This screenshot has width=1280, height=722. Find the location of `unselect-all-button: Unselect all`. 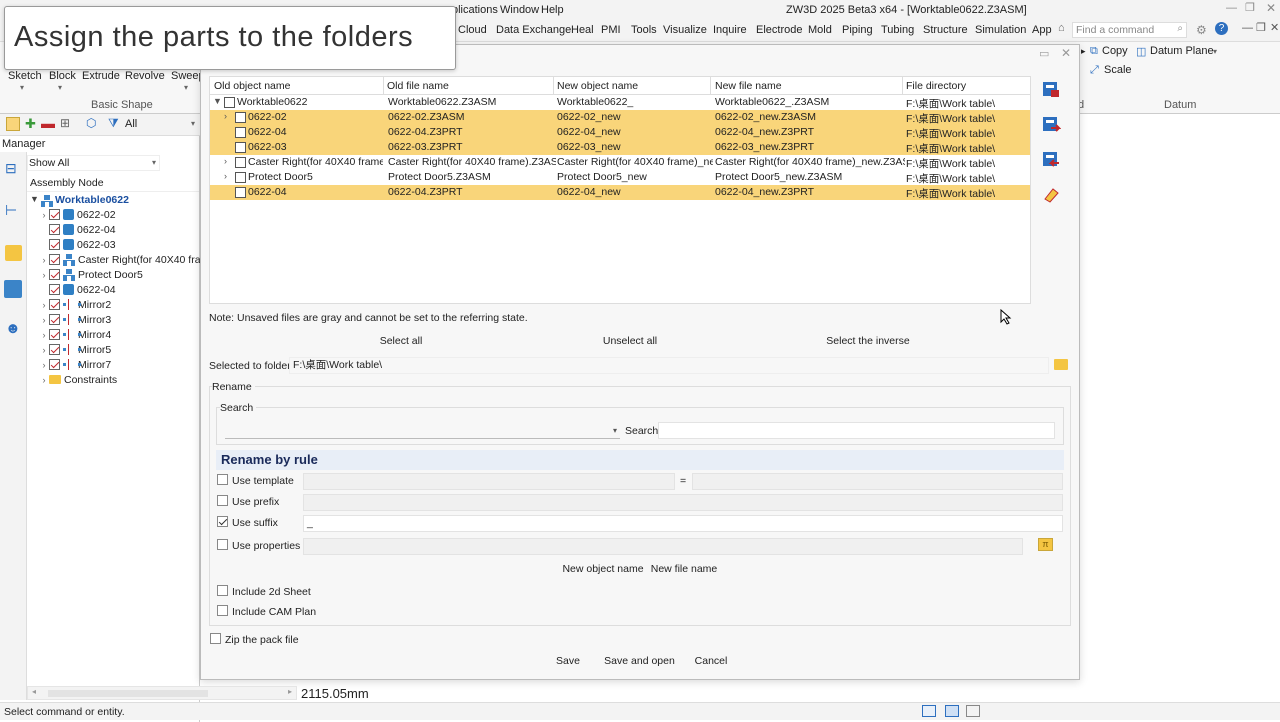

unselect-all-button: Unselect all is located at coordinates (630, 342).